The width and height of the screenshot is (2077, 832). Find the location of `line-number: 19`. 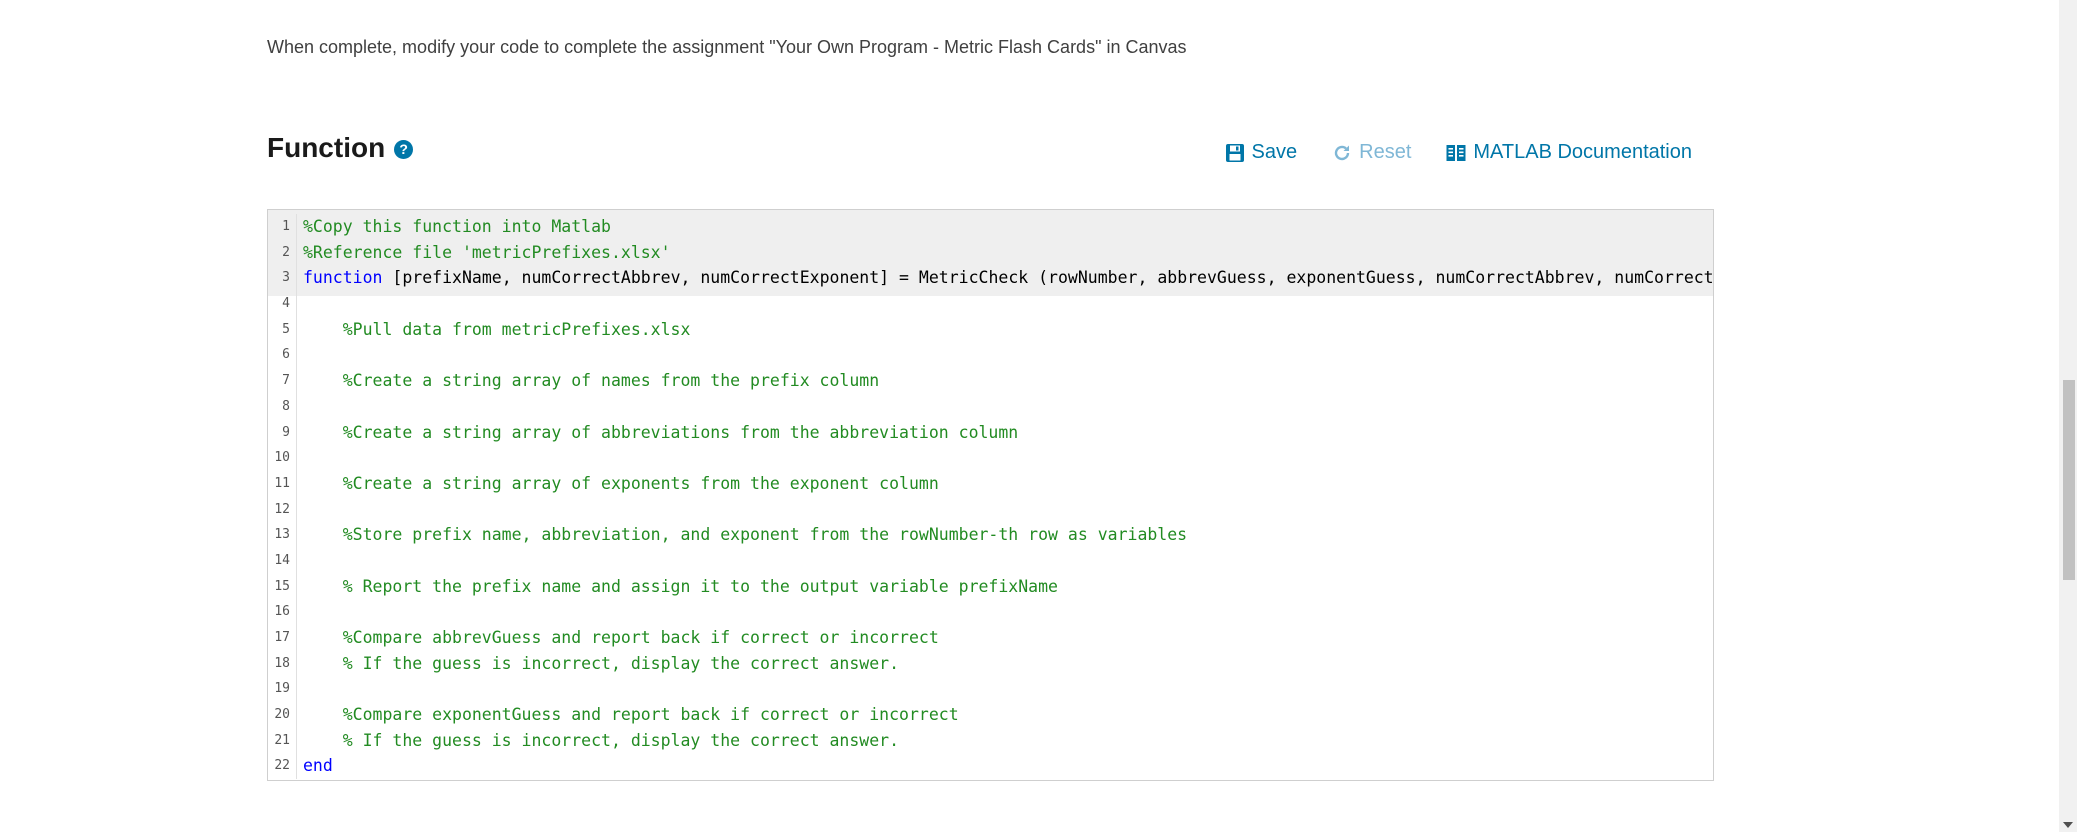

line-number: 19 is located at coordinates (282, 689).